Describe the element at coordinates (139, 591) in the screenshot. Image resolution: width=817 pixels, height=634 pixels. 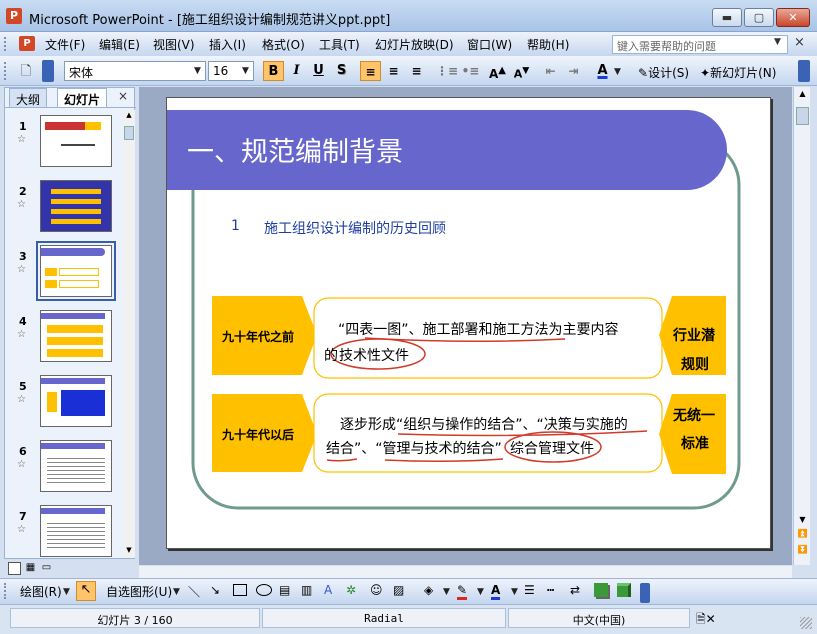
I see `autoshapes-button: 自选图形(U)` at that location.